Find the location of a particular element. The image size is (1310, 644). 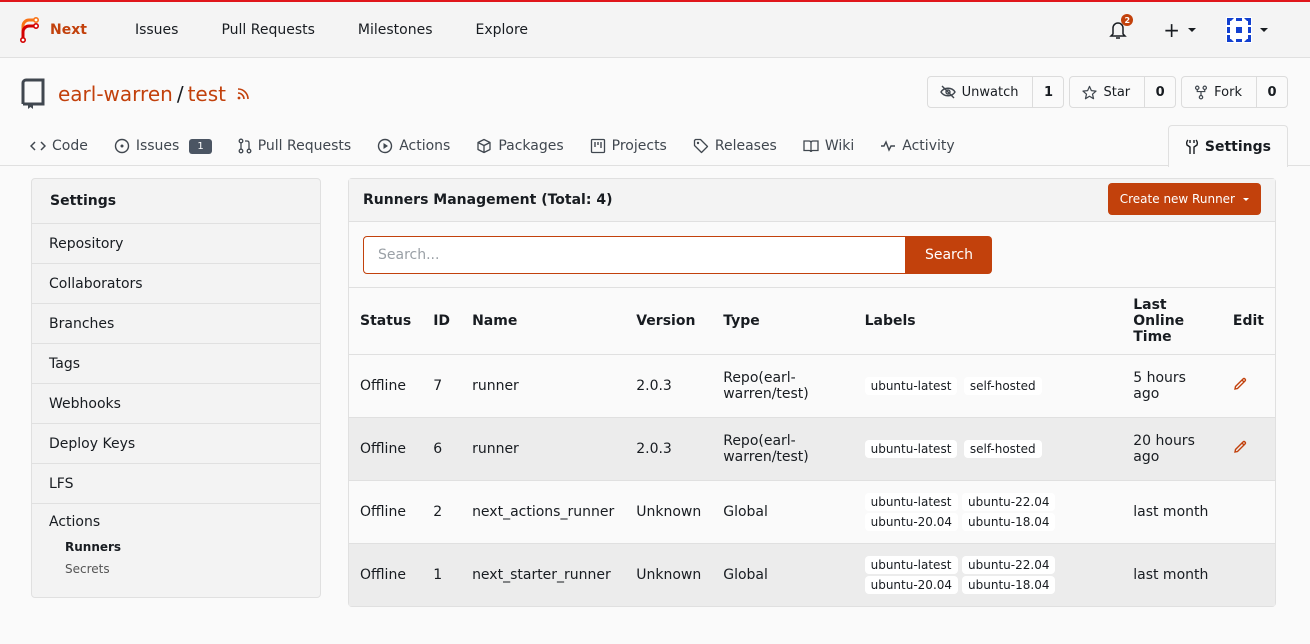

tab-settings: Settings is located at coordinates (1227, 146).